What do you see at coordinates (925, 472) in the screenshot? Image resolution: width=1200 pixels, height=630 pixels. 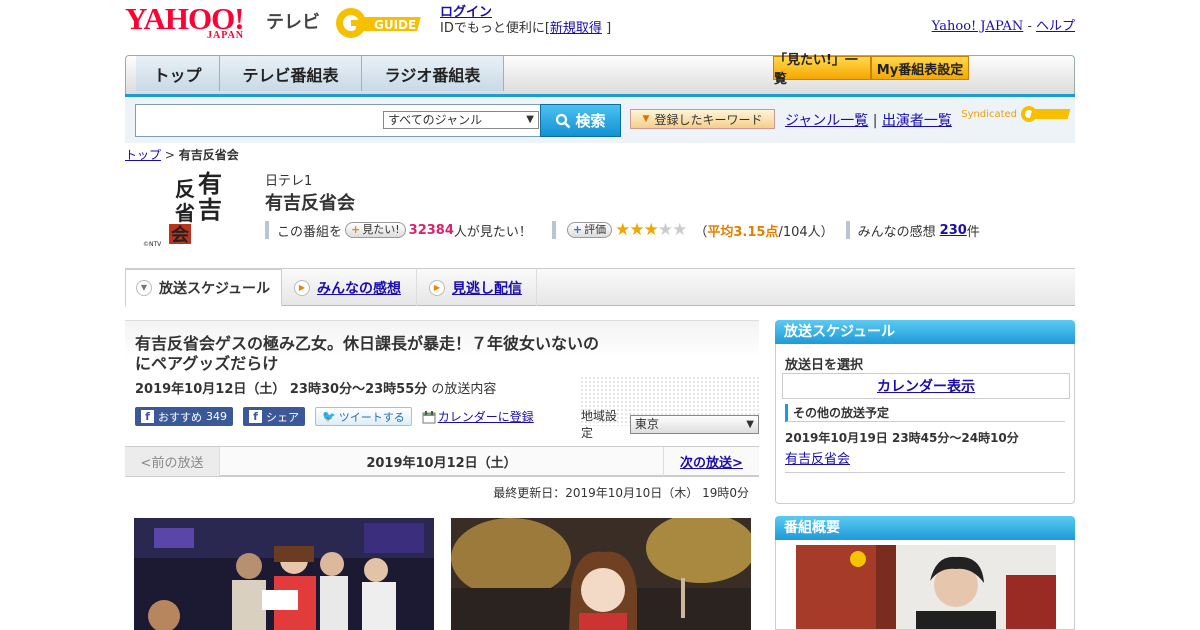 I see `divider` at bounding box center [925, 472].